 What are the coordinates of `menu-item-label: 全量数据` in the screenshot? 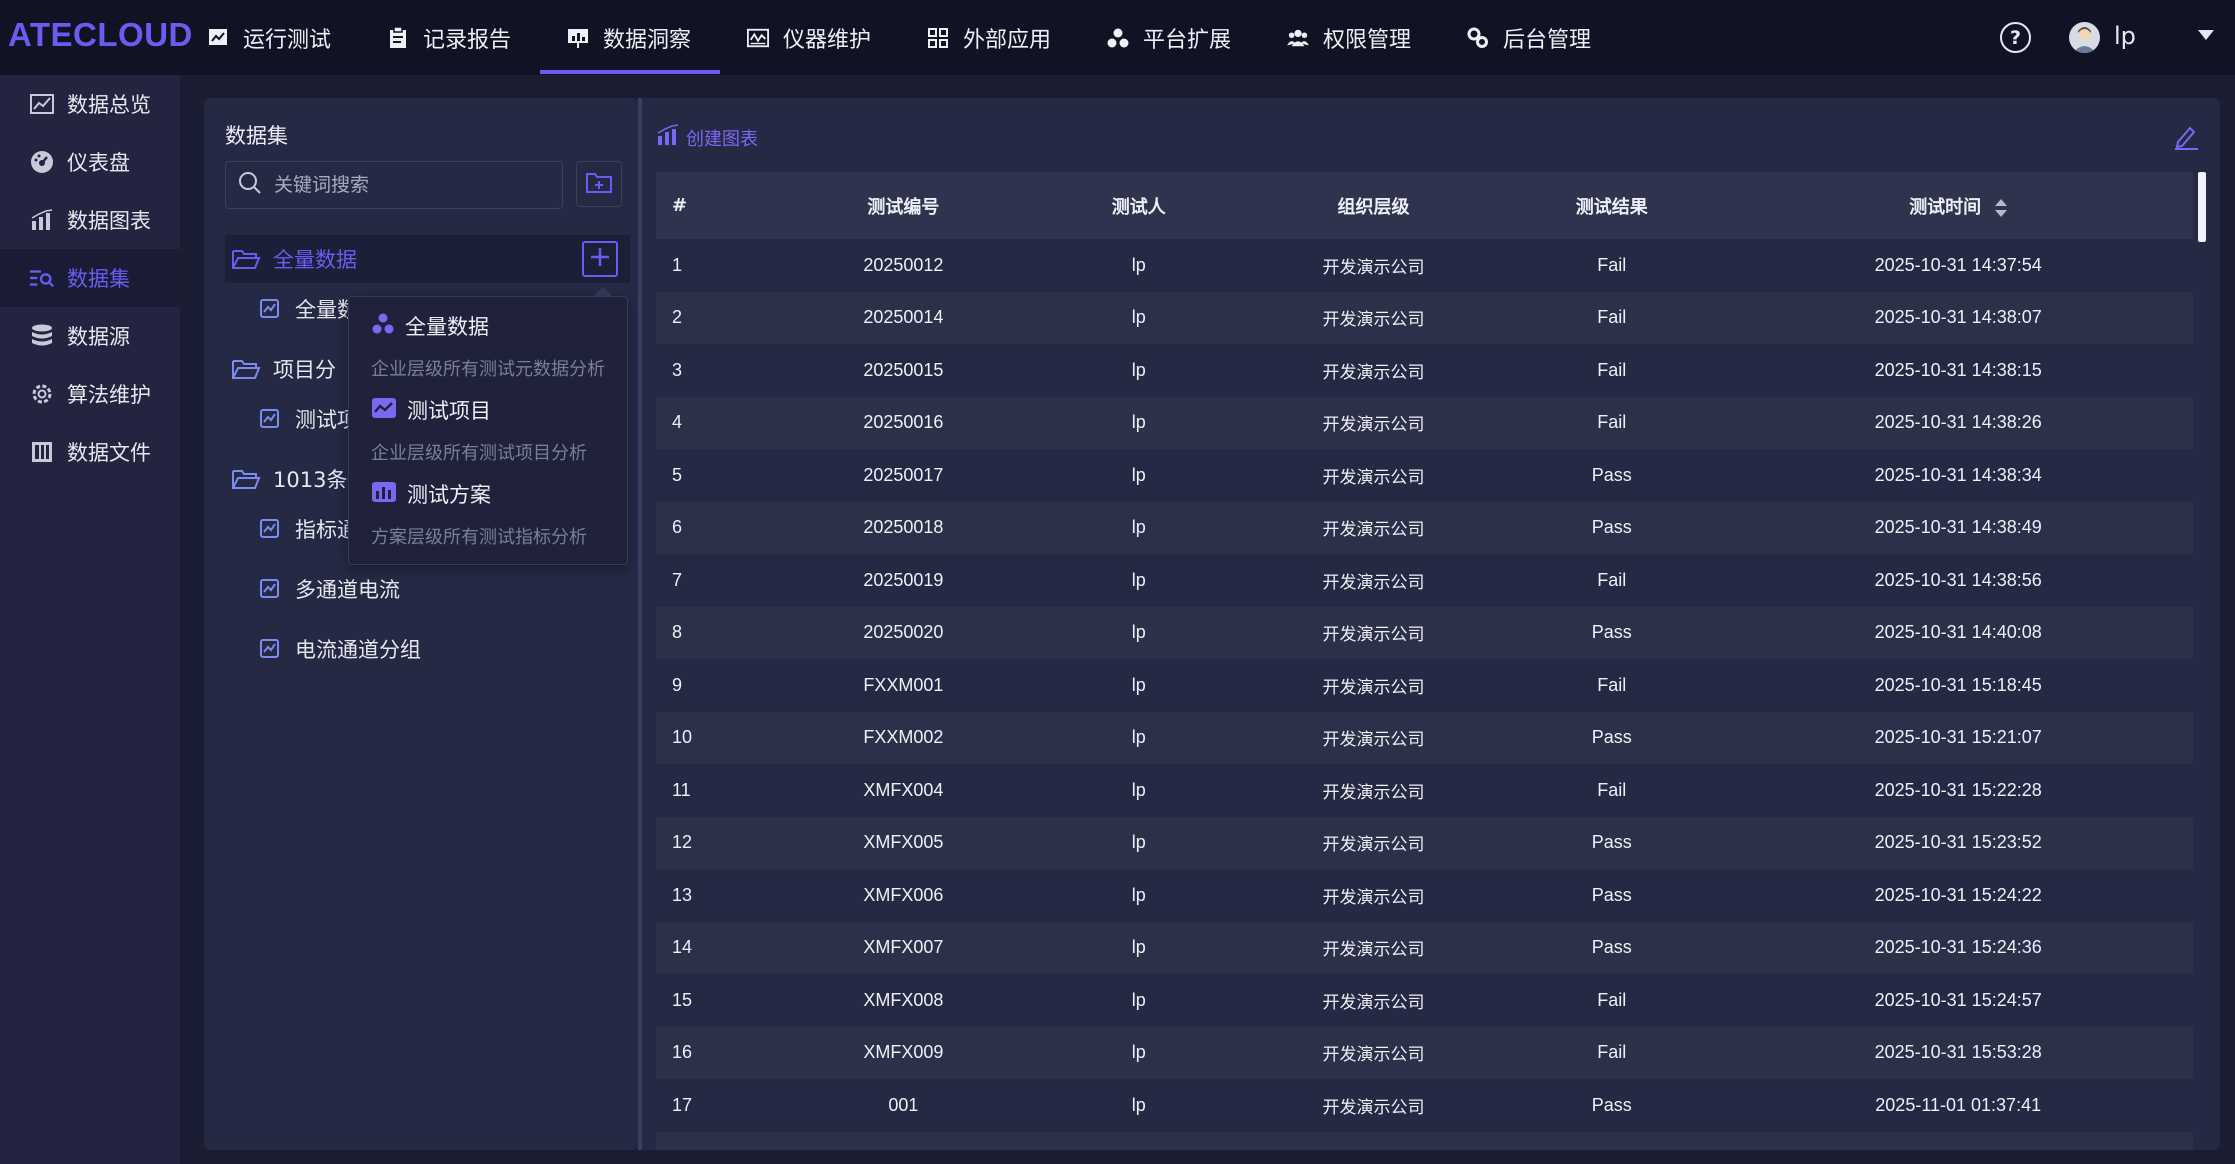 It's located at (447, 327).